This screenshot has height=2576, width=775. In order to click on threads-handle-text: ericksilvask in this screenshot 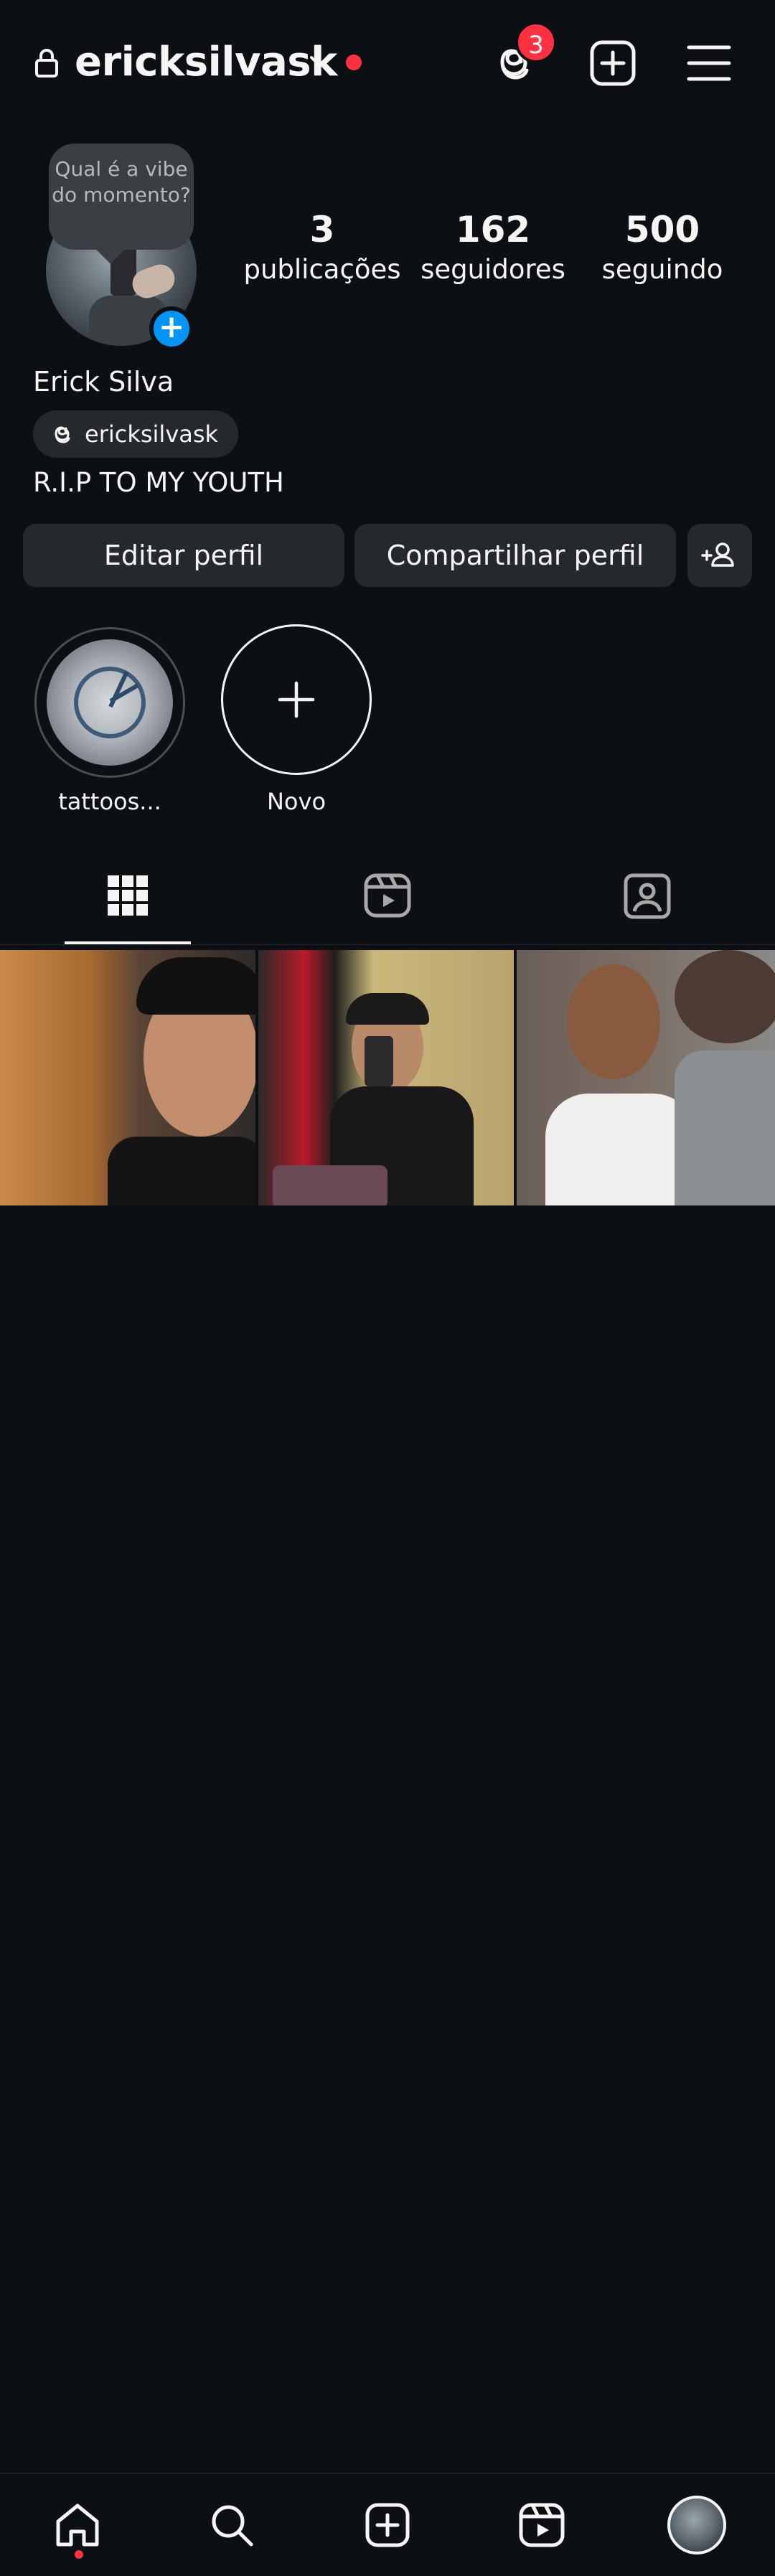, I will do `click(152, 434)`.